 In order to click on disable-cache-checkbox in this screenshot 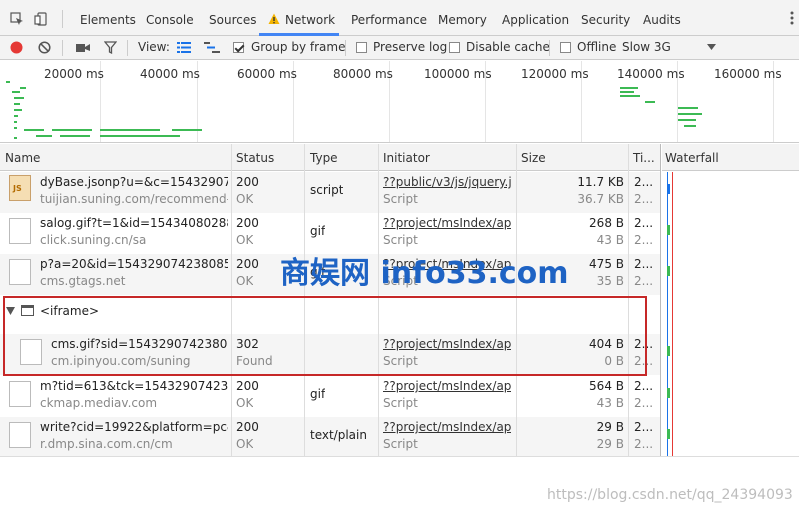, I will do `click(454, 47)`.